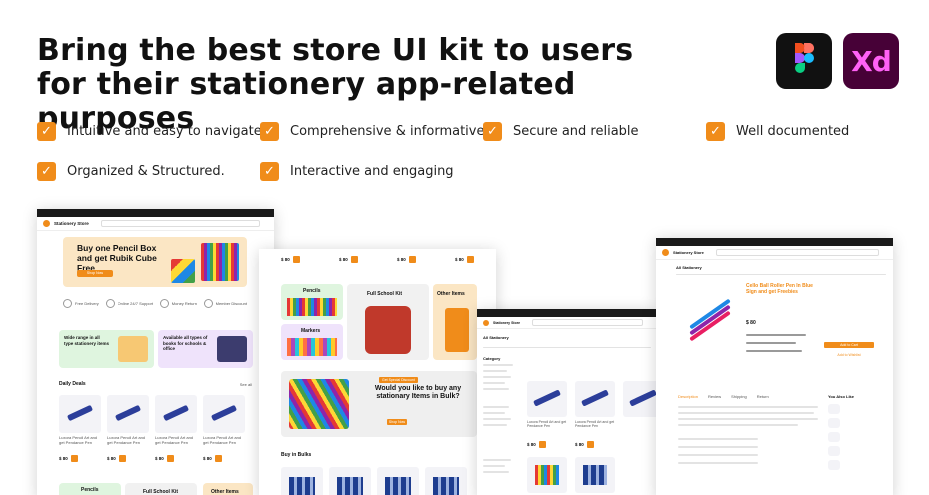 This screenshot has width=929, height=495. What do you see at coordinates (547, 424) in the screenshot?
I see `product-name: Luxora Pencil Art and get Pendance Pen` at bounding box center [547, 424].